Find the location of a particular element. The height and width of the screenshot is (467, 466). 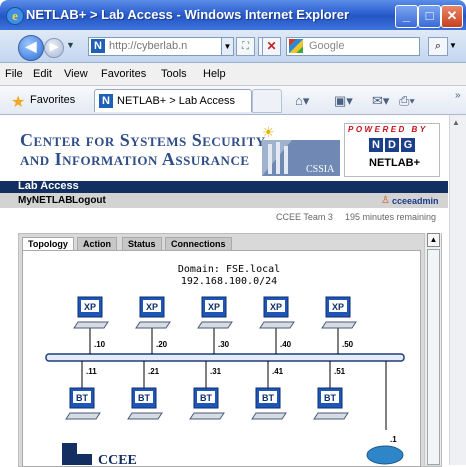

close-button: ✕ is located at coordinates (452, 16).